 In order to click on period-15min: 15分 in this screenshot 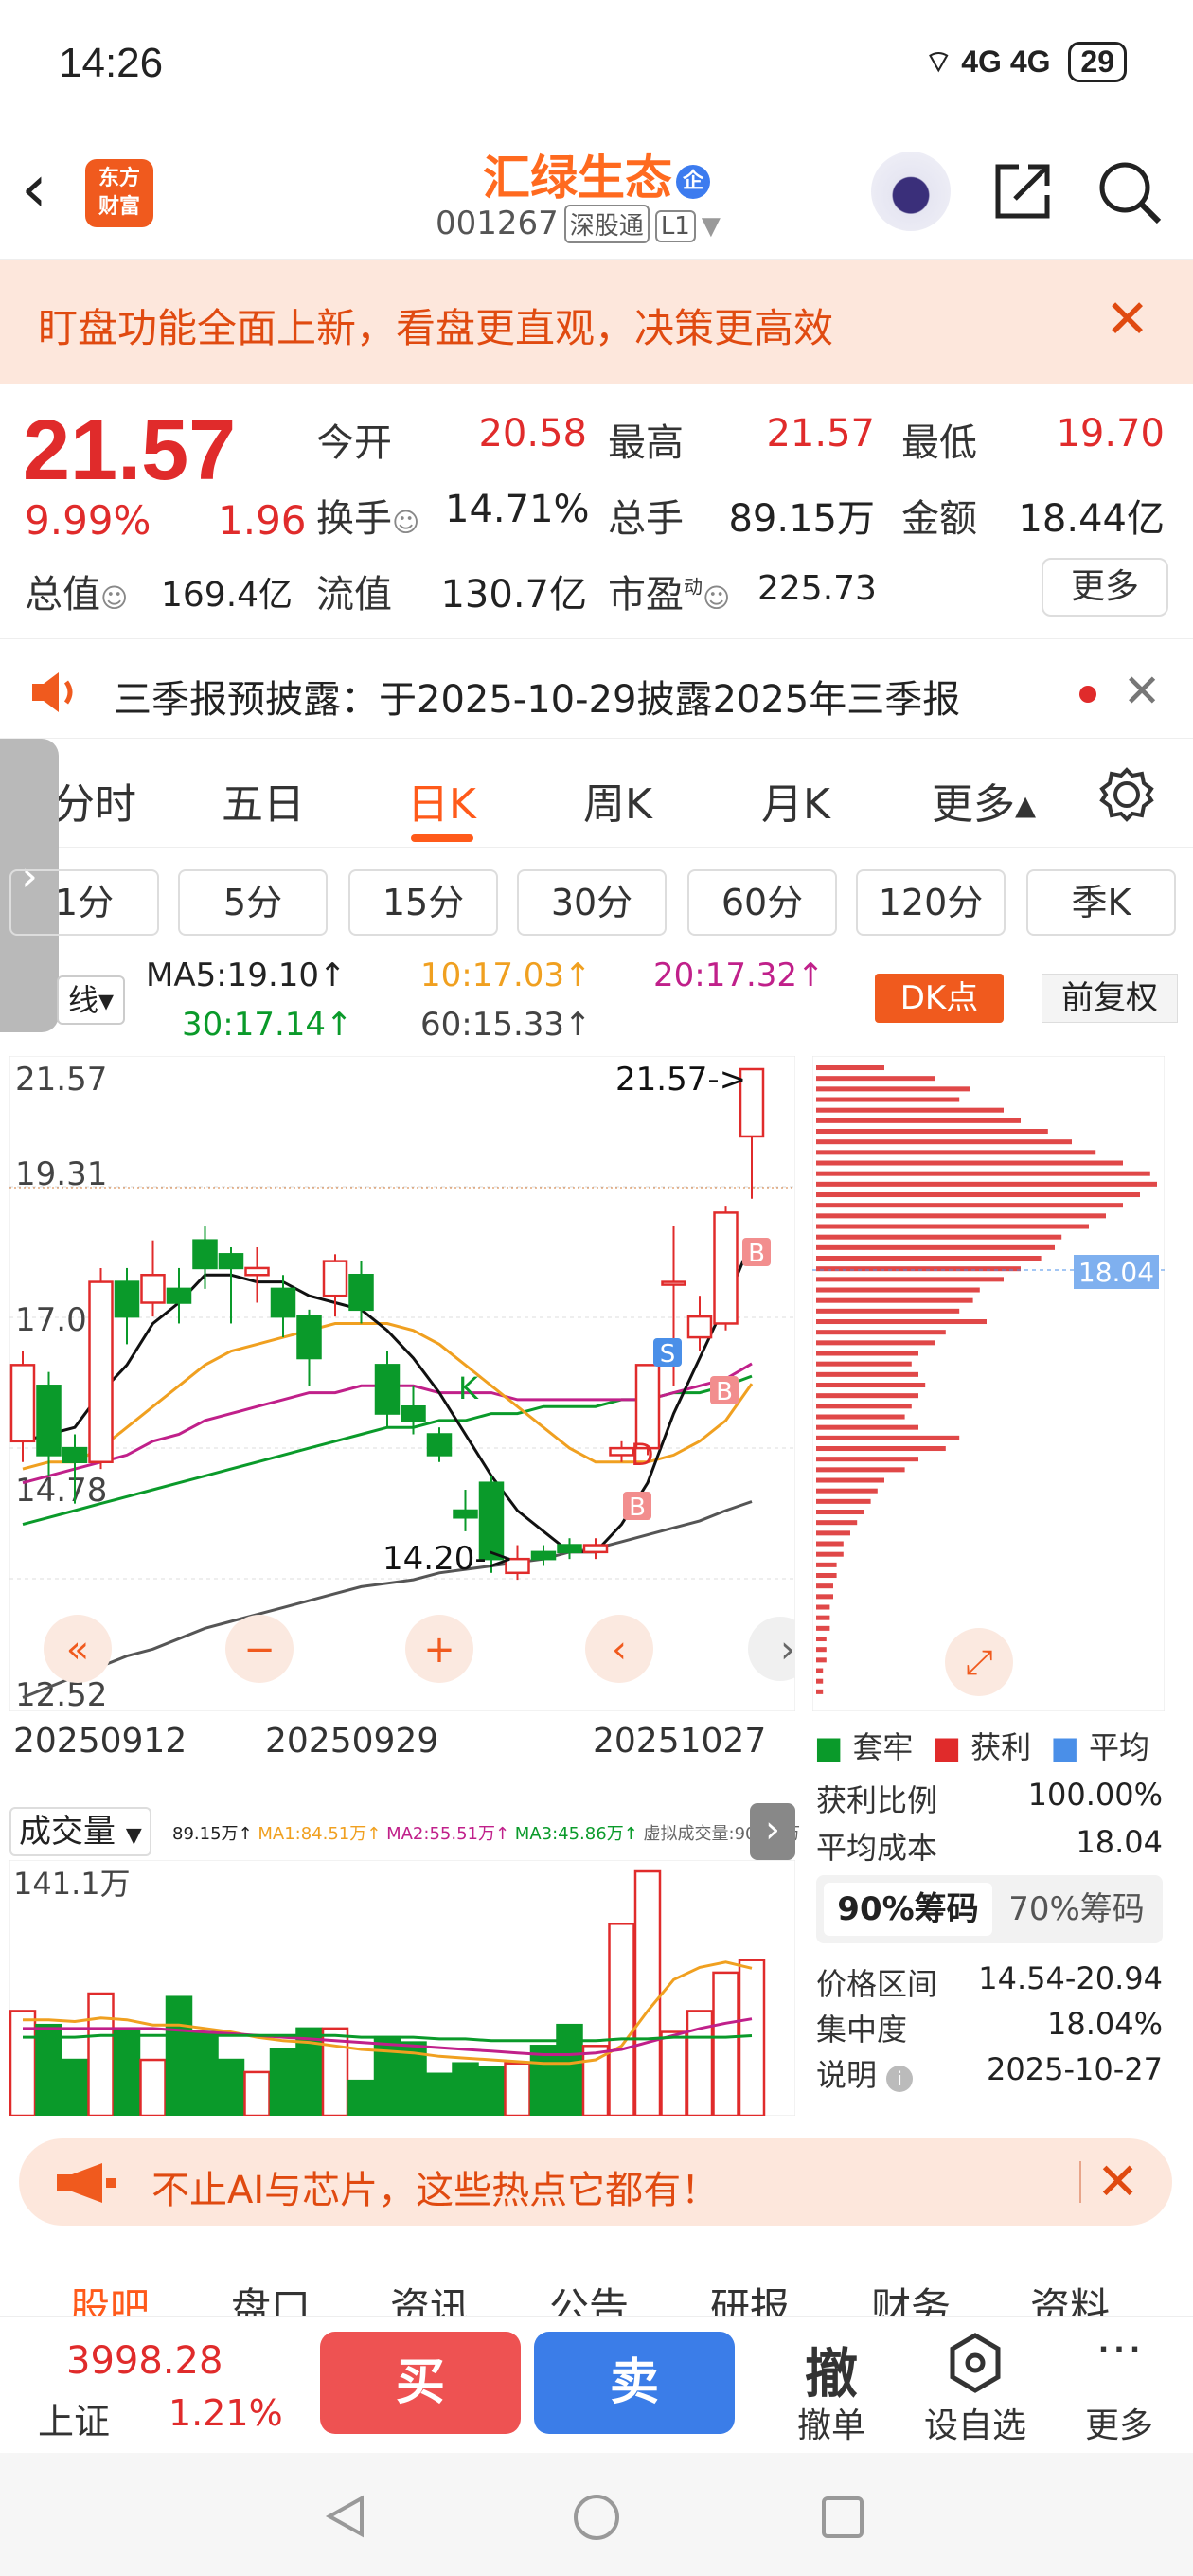, I will do `click(423, 902)`.